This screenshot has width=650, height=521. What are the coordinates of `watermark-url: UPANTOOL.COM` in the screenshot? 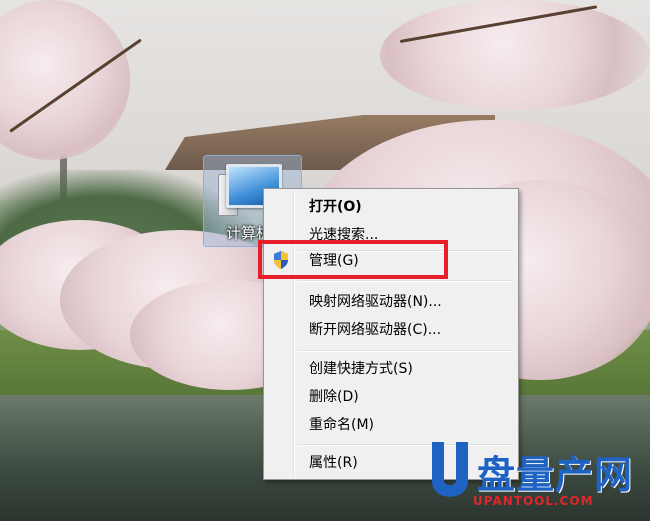 It's located at (533, 501).